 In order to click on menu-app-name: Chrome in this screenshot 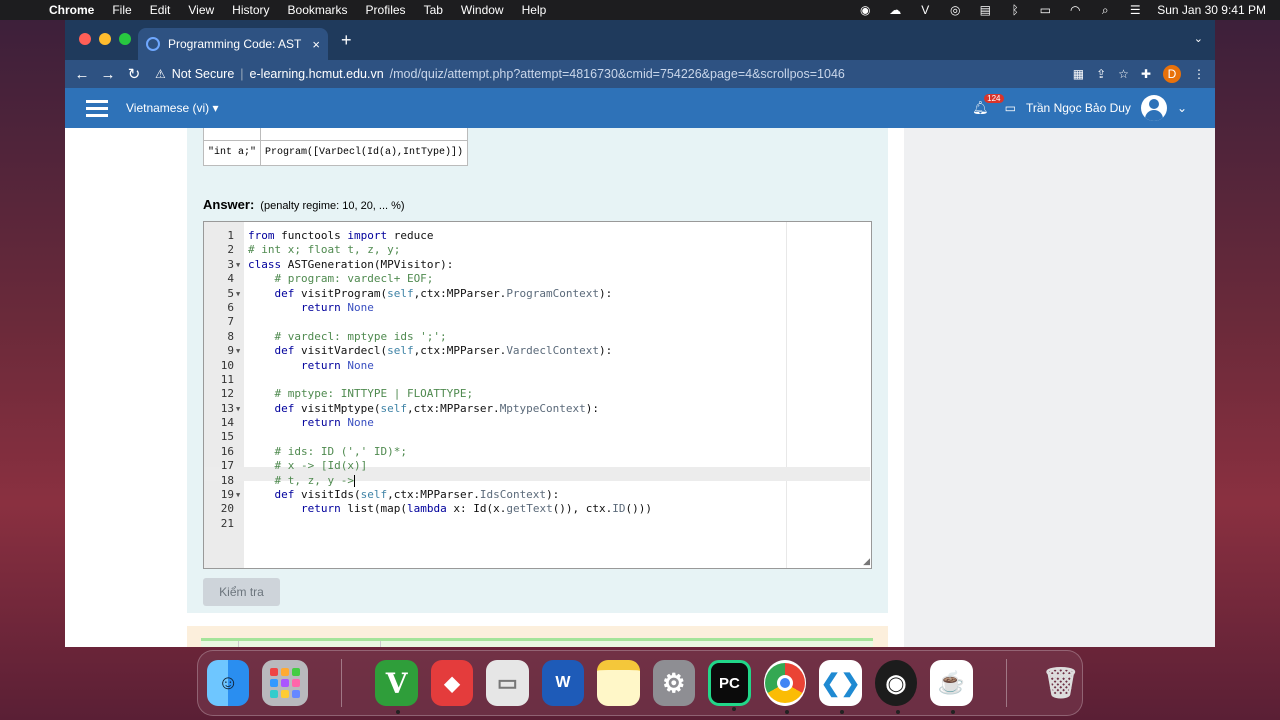, I will do `click(71, 10)`.